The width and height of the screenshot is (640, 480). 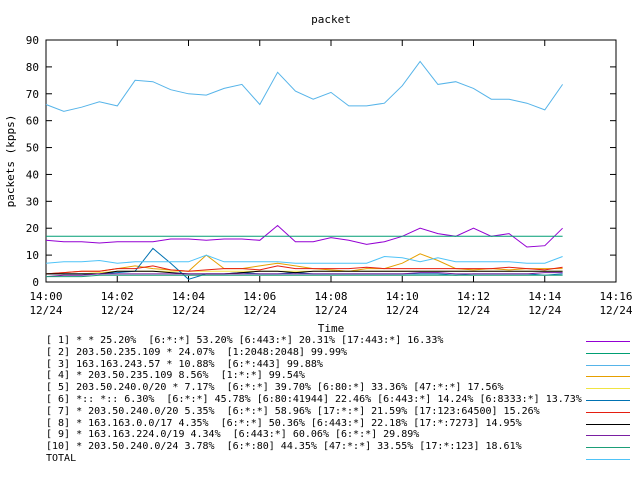 I want to click on chart-title: packet, so click(x=331, y=19).